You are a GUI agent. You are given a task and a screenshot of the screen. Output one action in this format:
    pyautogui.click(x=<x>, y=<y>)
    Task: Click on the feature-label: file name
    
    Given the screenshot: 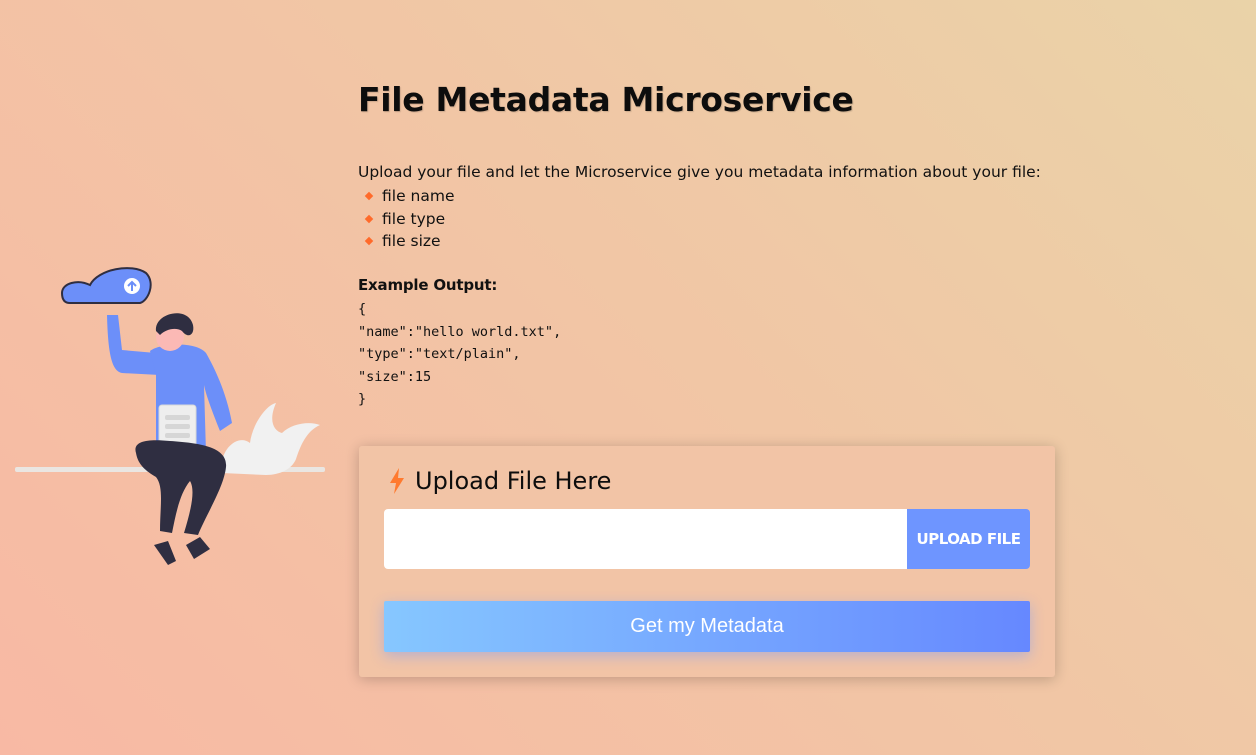 What is the action you would take?
    pyautogui.click(x=418, y=196)
    